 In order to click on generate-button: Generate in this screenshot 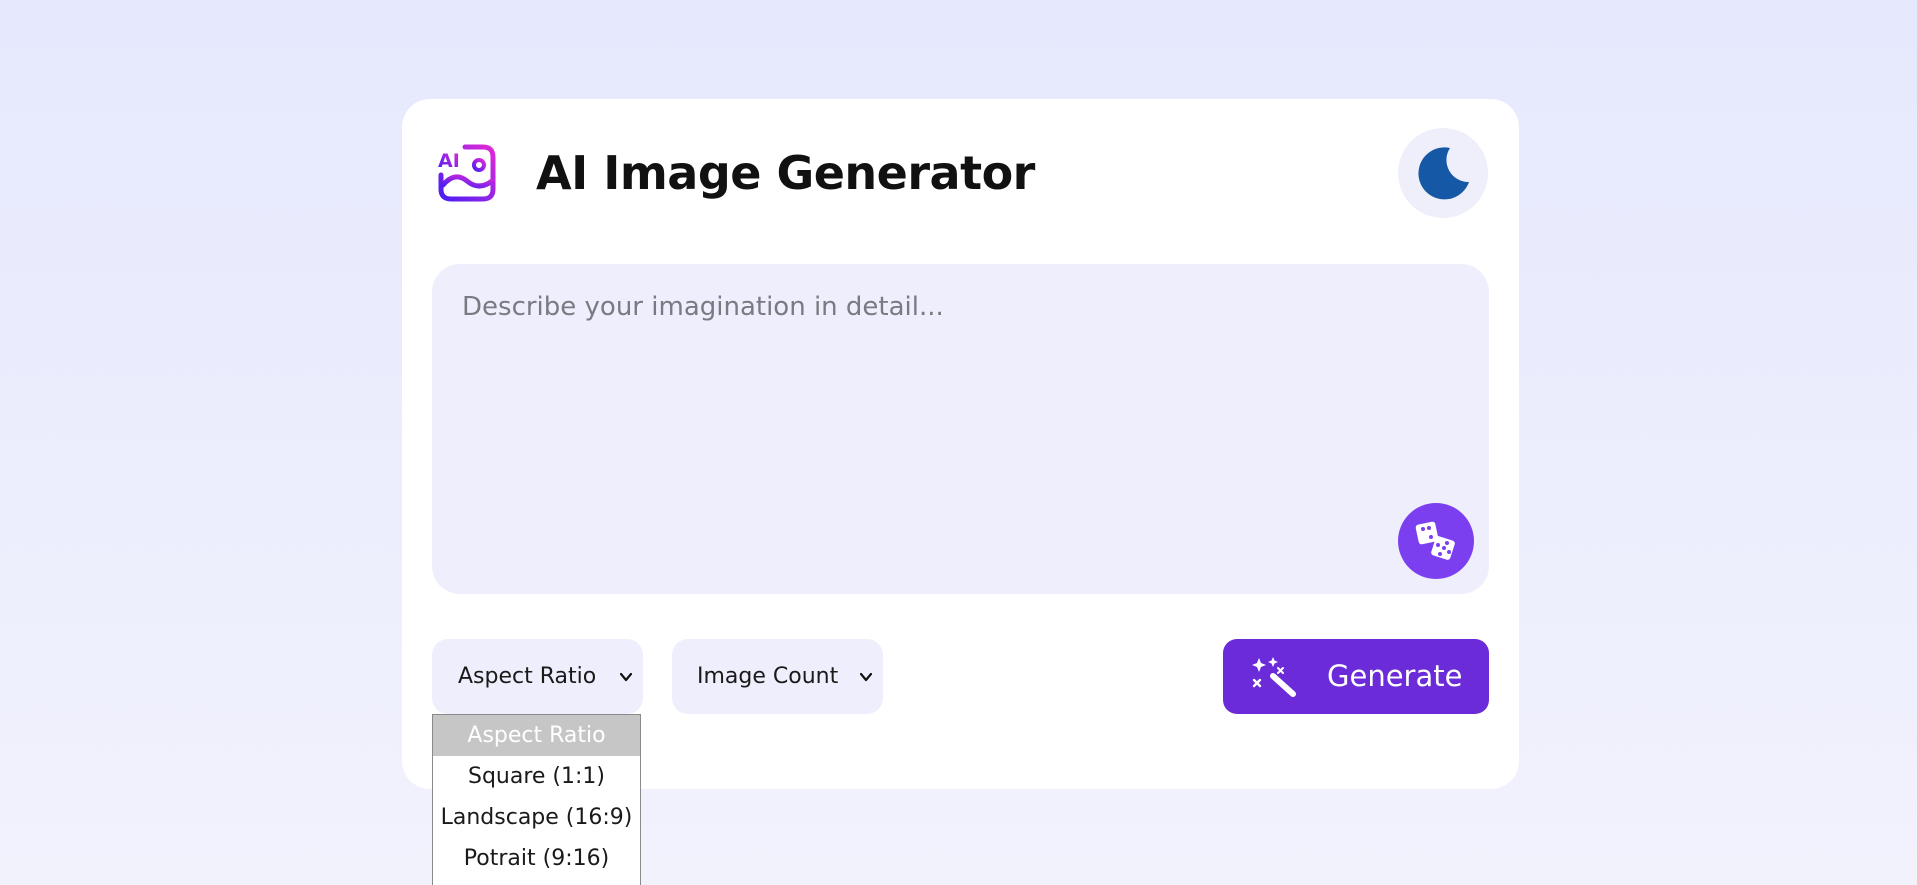, I will do `click(1356, 676)`.